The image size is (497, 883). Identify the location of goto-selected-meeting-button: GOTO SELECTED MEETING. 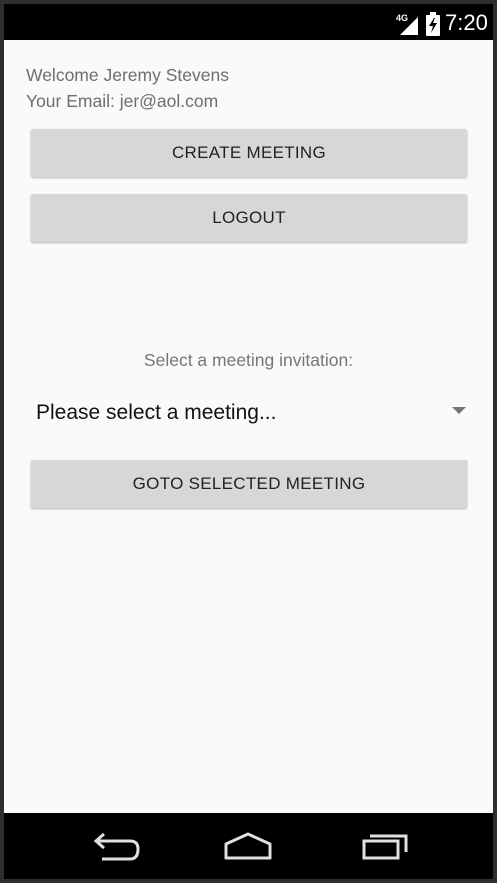
(249, 484).